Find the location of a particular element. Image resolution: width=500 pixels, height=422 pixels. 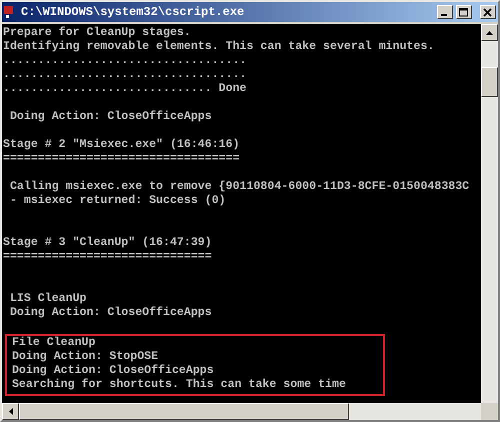

console-line: - msiexec returned: Success (0) is located at coordinates (117, 201).